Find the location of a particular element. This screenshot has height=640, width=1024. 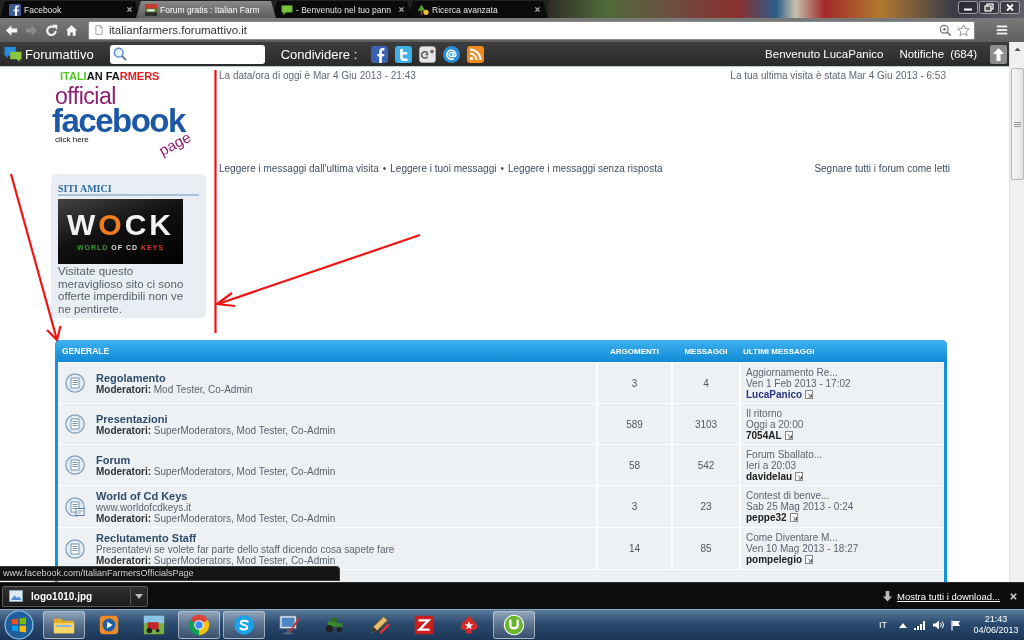

last-post-date: Ven 10 Mag 2013 - 18:27 is located at coordinates (802, 548).